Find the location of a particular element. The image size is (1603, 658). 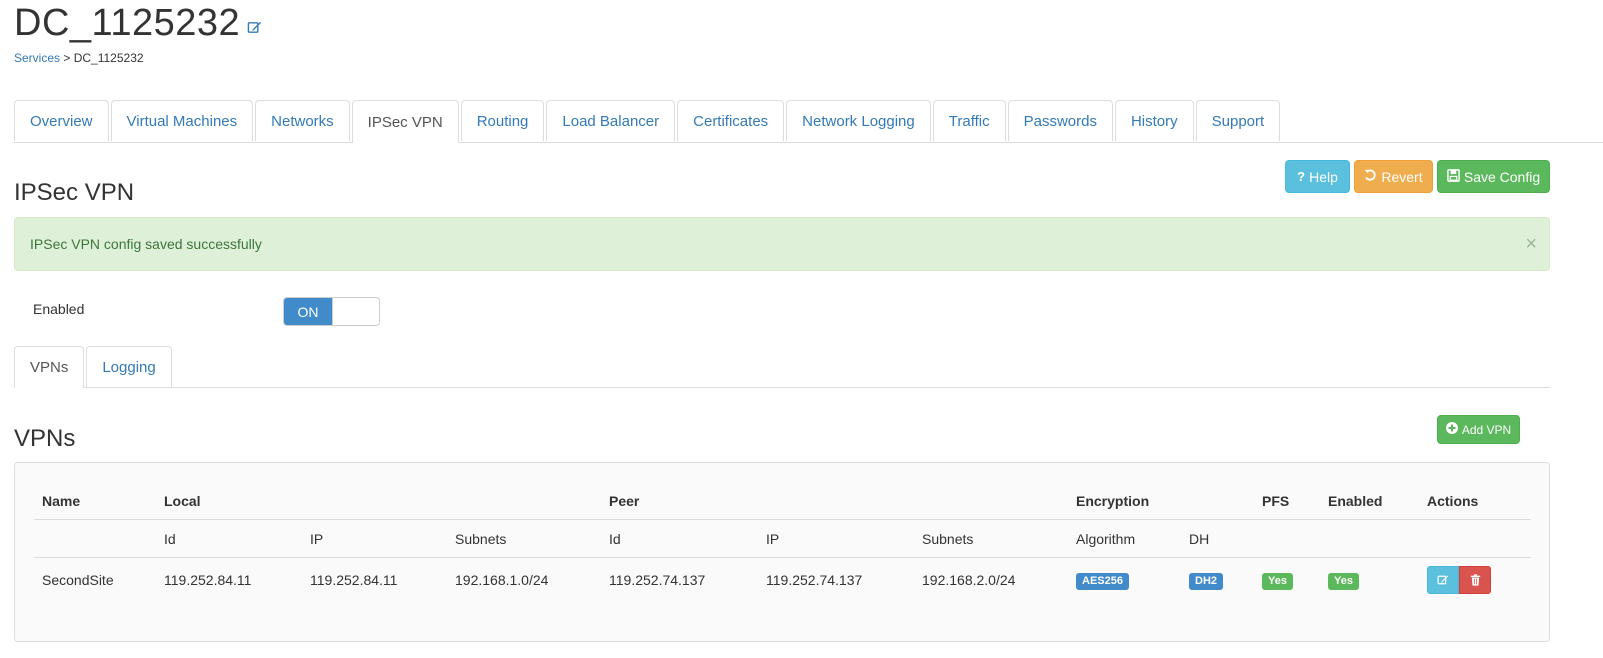

page-title-container: DC_1125232 is located at coordinates (138, 23).